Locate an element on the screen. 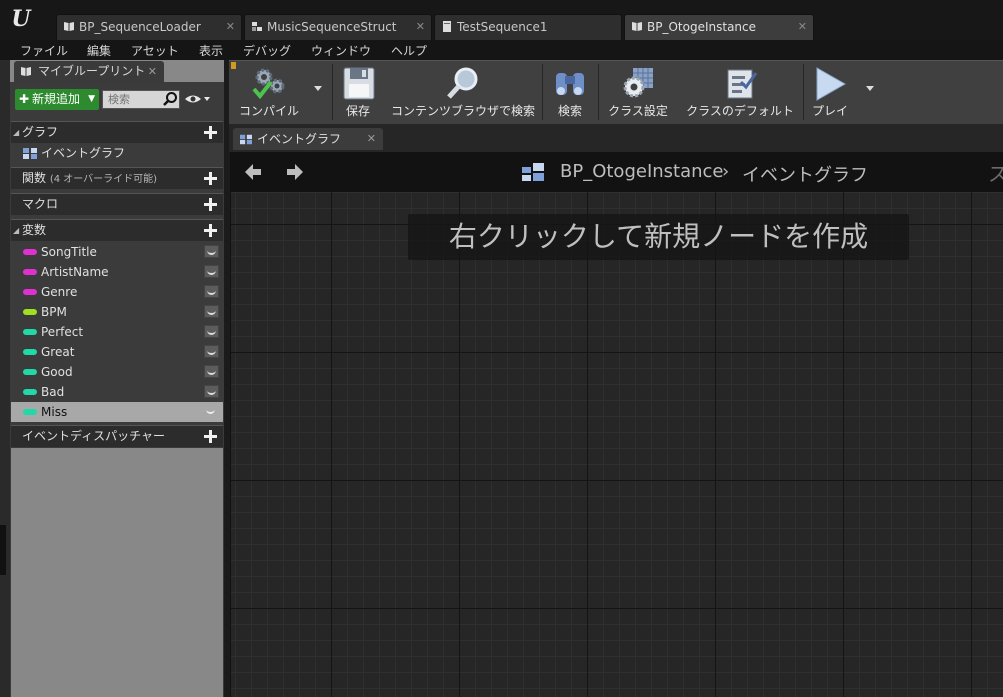  variable-item: Miss is located at coordinates (117, 412).